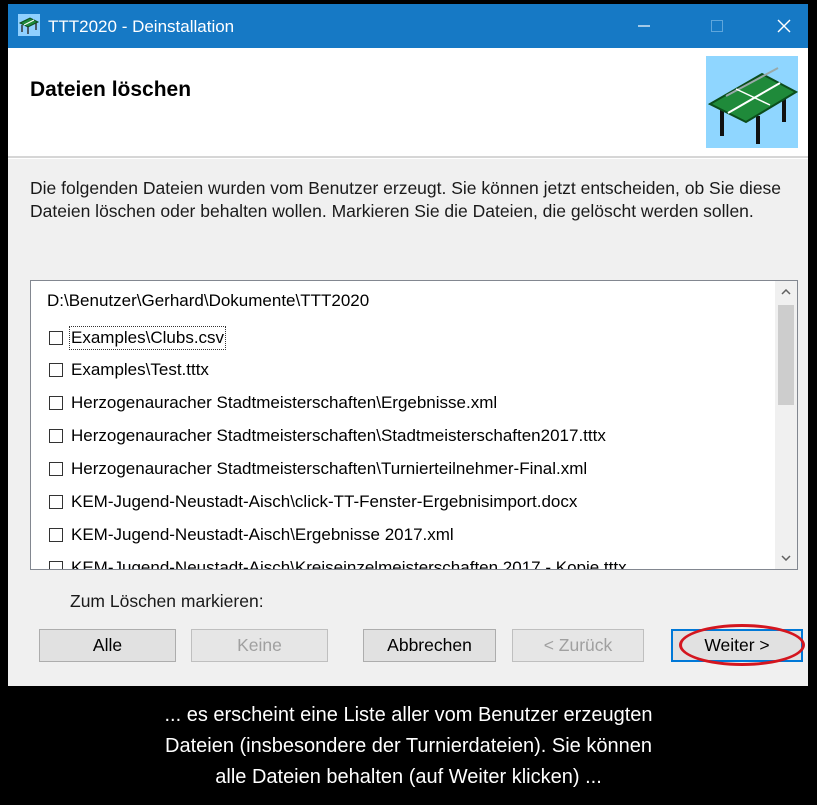 The image size is (817, 805). I want to click on chevron-up-icon, so click(786, 292).